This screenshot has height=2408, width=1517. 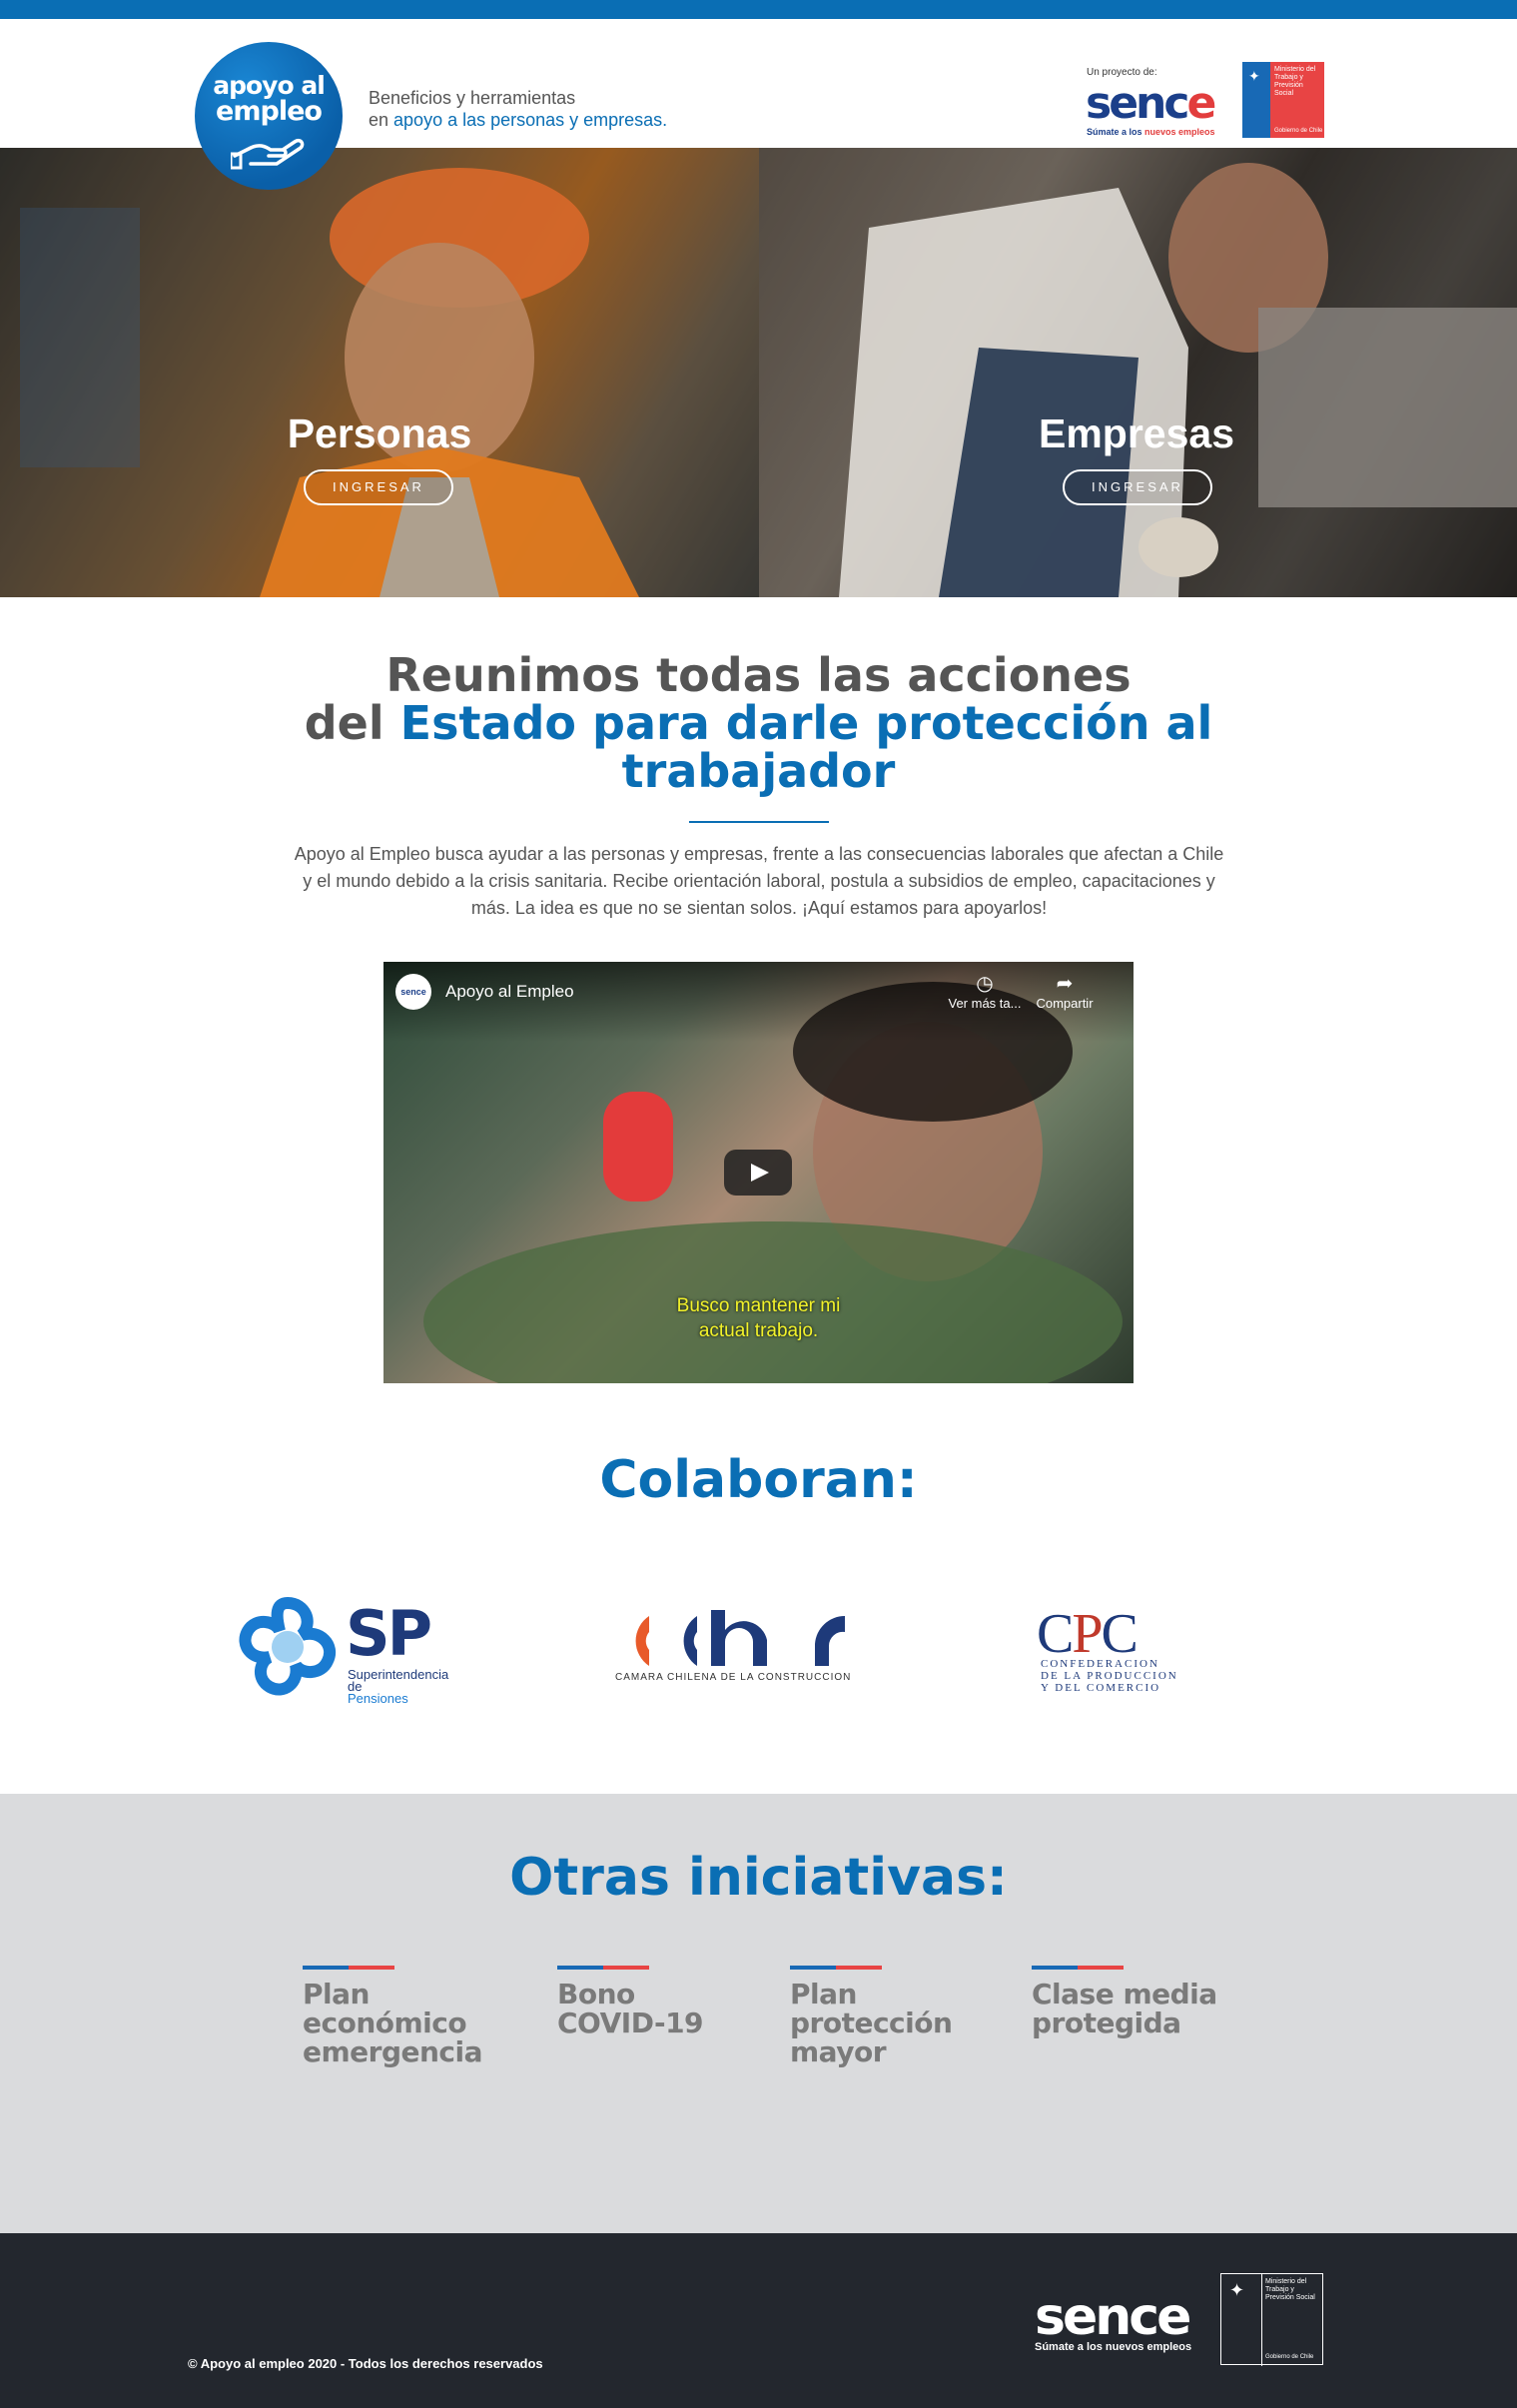 I want to click on worker-photo-illustration, so click(x=329, y=382).